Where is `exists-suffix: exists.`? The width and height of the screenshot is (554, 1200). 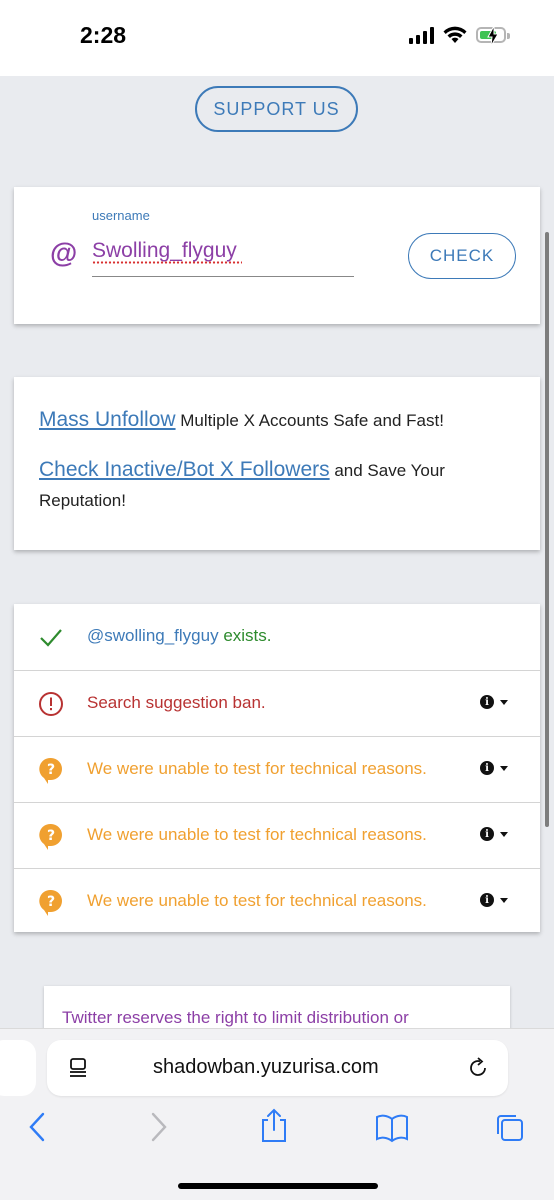 exists-suffix: exists. is located at coordinates (245, 635).